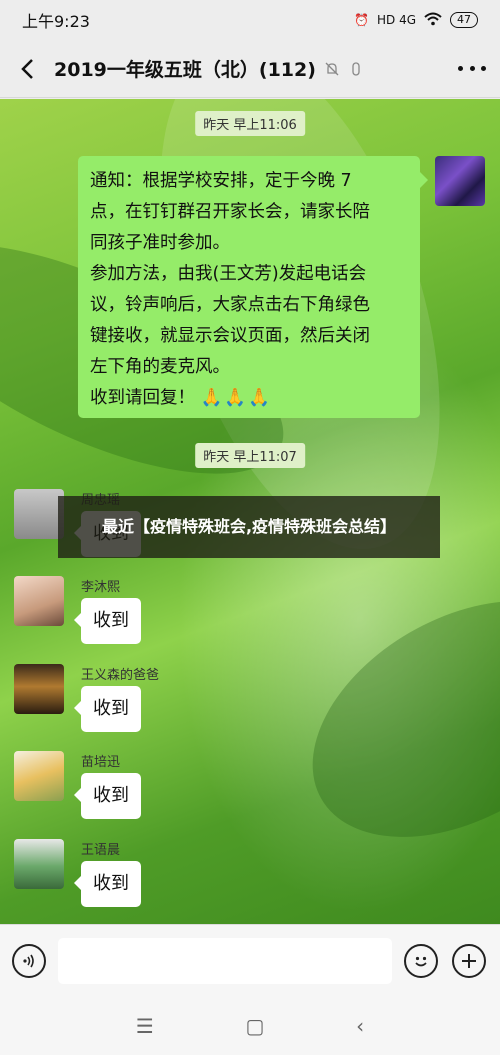 This screenshot has height=1055, width=500. Describe the element at coordinates (396, 20) in the screenshot. I see `network-label: HD 4G` at that location.